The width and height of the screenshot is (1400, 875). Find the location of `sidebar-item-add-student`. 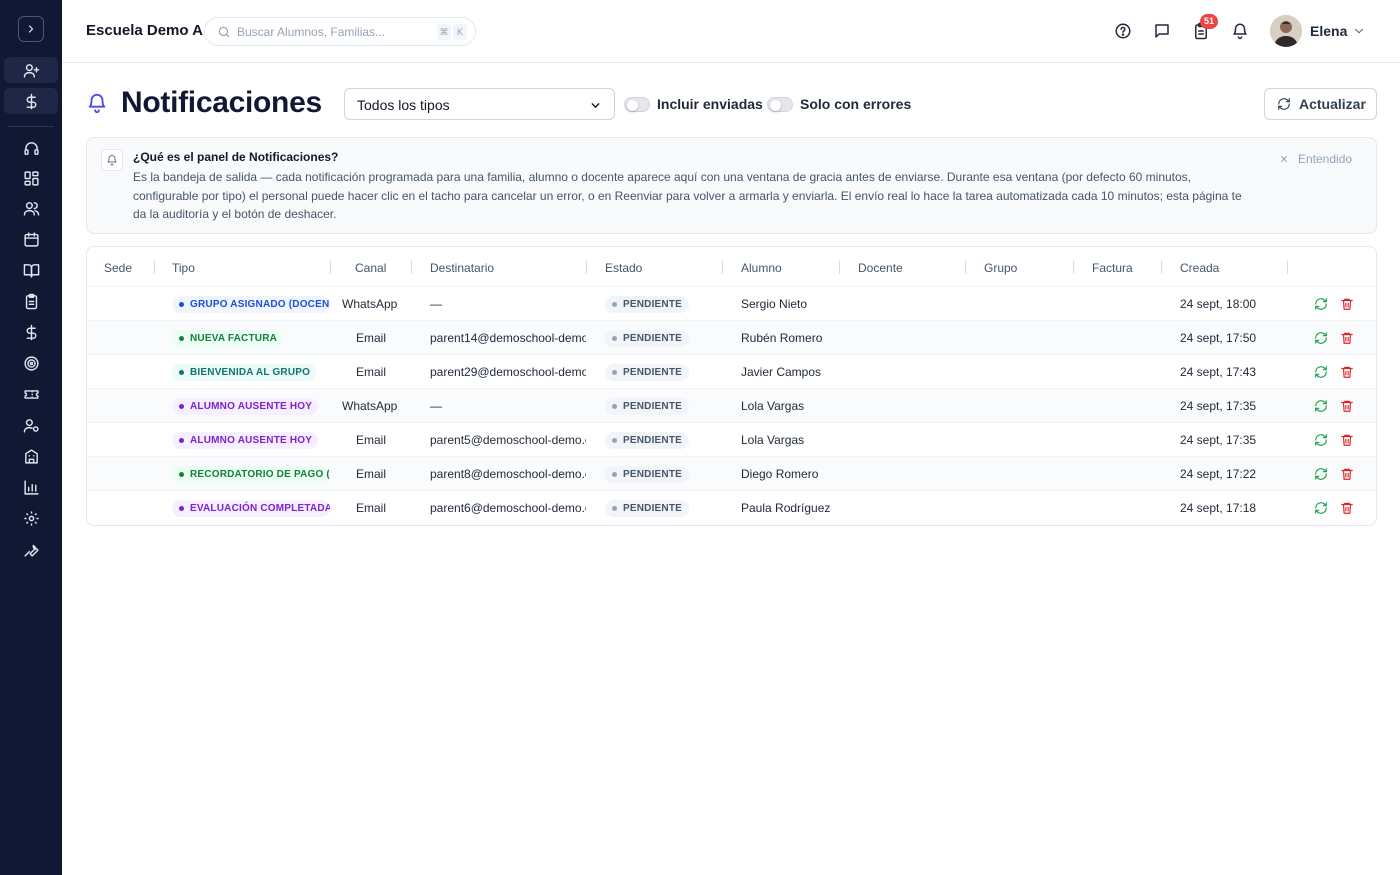

sidebar-item-add-student is located at coordinates (31, 70).